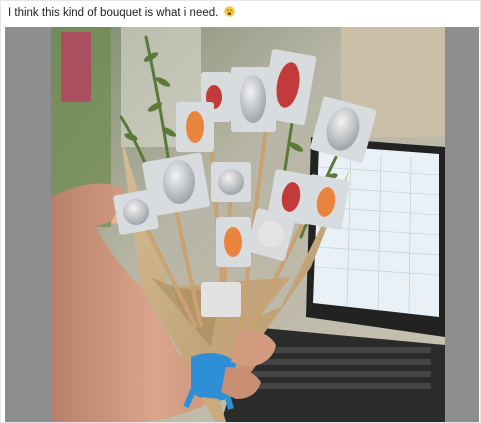 This screenshot has height=423, width=481. Describe the element at coordinates (229, 11) in the screenshot. I see `weary-face-emoji-icon` at that location.